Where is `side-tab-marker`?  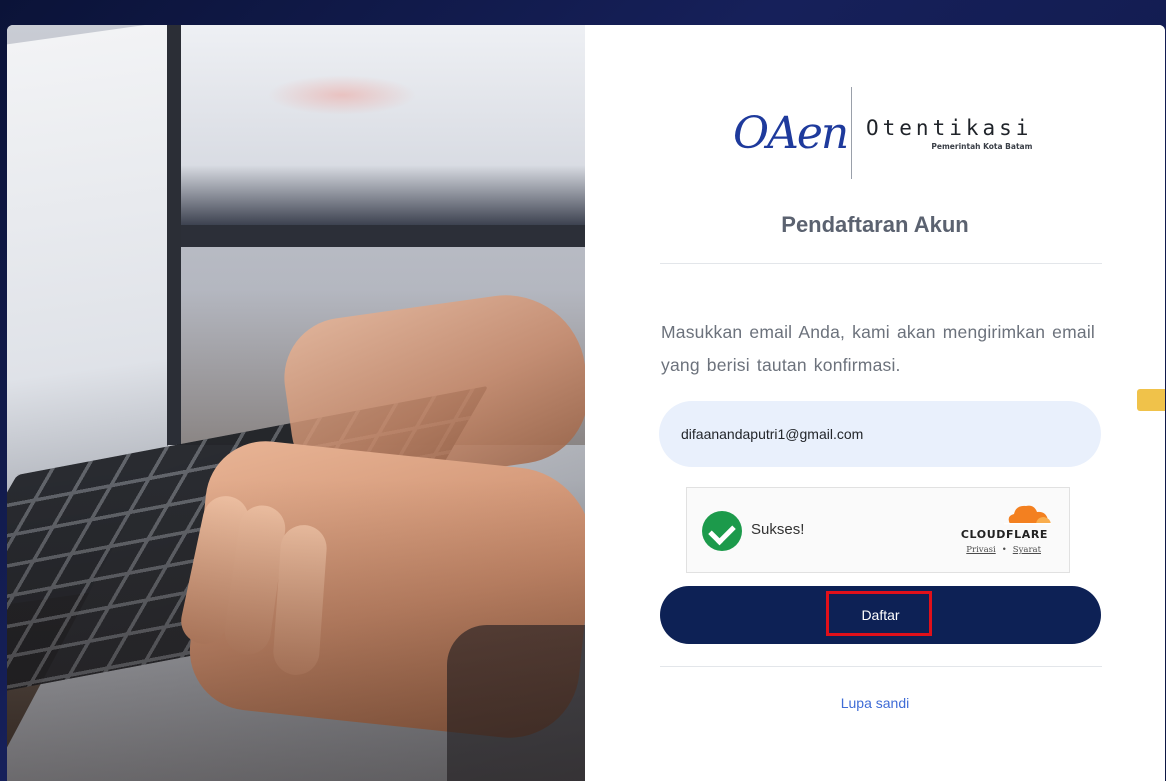 side-tab-marker is located at coordinates (1151, 400).